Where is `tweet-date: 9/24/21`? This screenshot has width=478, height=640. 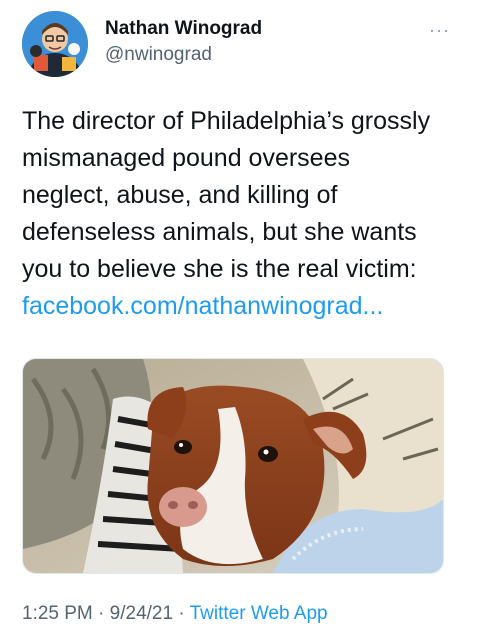 tweet-date: 9/24/21 is located at coordinates (141, 613).